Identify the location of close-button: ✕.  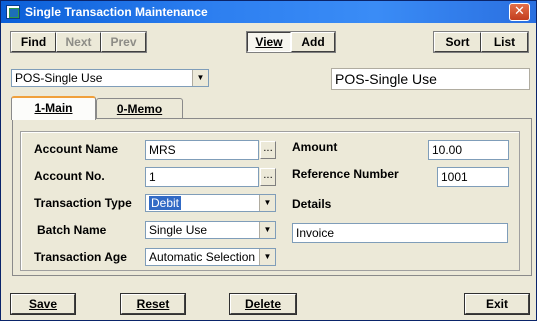
(519, 12).